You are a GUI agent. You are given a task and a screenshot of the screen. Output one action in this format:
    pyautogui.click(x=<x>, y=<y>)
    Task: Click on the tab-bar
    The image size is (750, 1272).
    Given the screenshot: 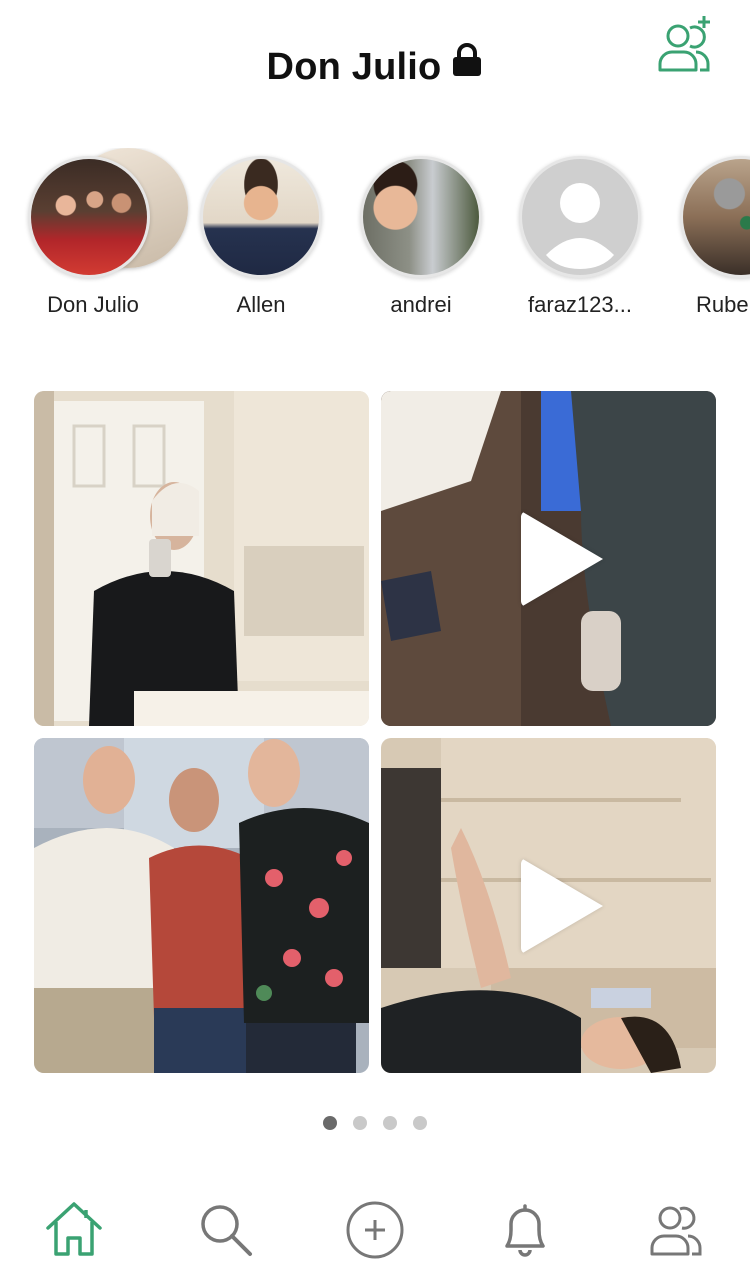 What is the action you would take?
    pyautogui.click(x=375, y=1226)
    